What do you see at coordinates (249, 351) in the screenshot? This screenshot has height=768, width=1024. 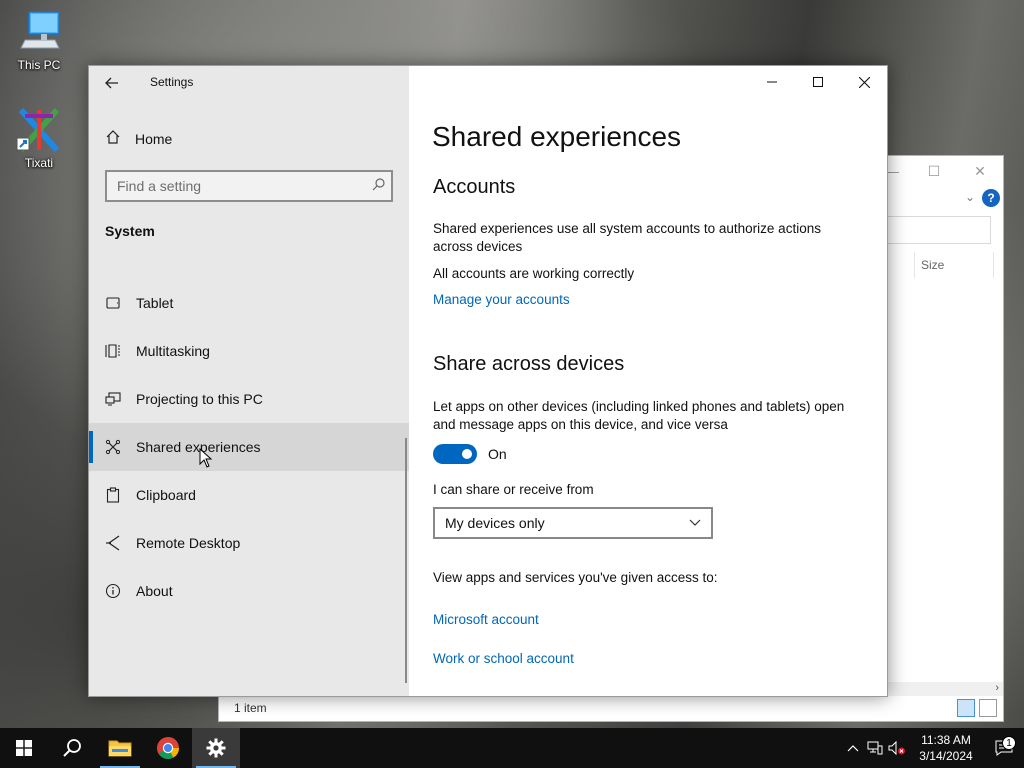 I see `nav-item-multitasking: Multitasking` at bounding box center [249, 351].